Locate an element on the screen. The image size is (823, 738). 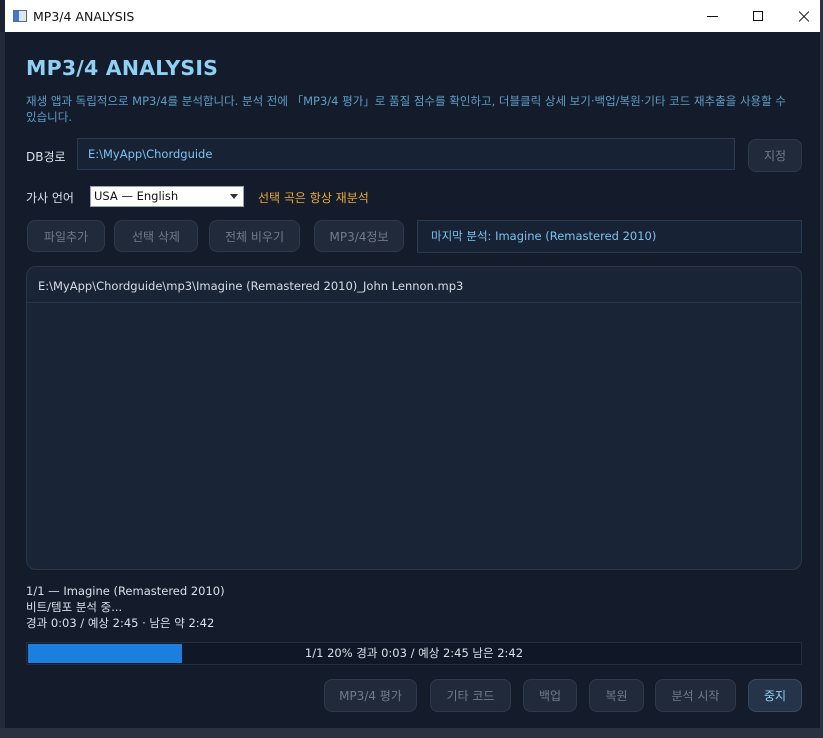
lyrics-language-label: 가사 언어 is located at coordinates (50, 198).